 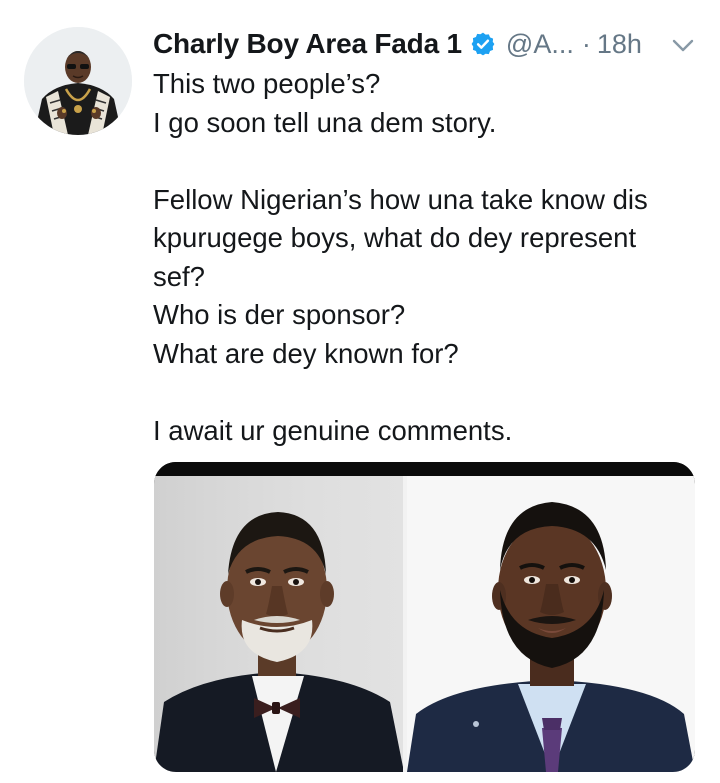 What do you see at coordinates (307, 44) in the screenshot?
I see `author-display-name: Charly Boy Area Fada 1` at bounding box center [307, 44].